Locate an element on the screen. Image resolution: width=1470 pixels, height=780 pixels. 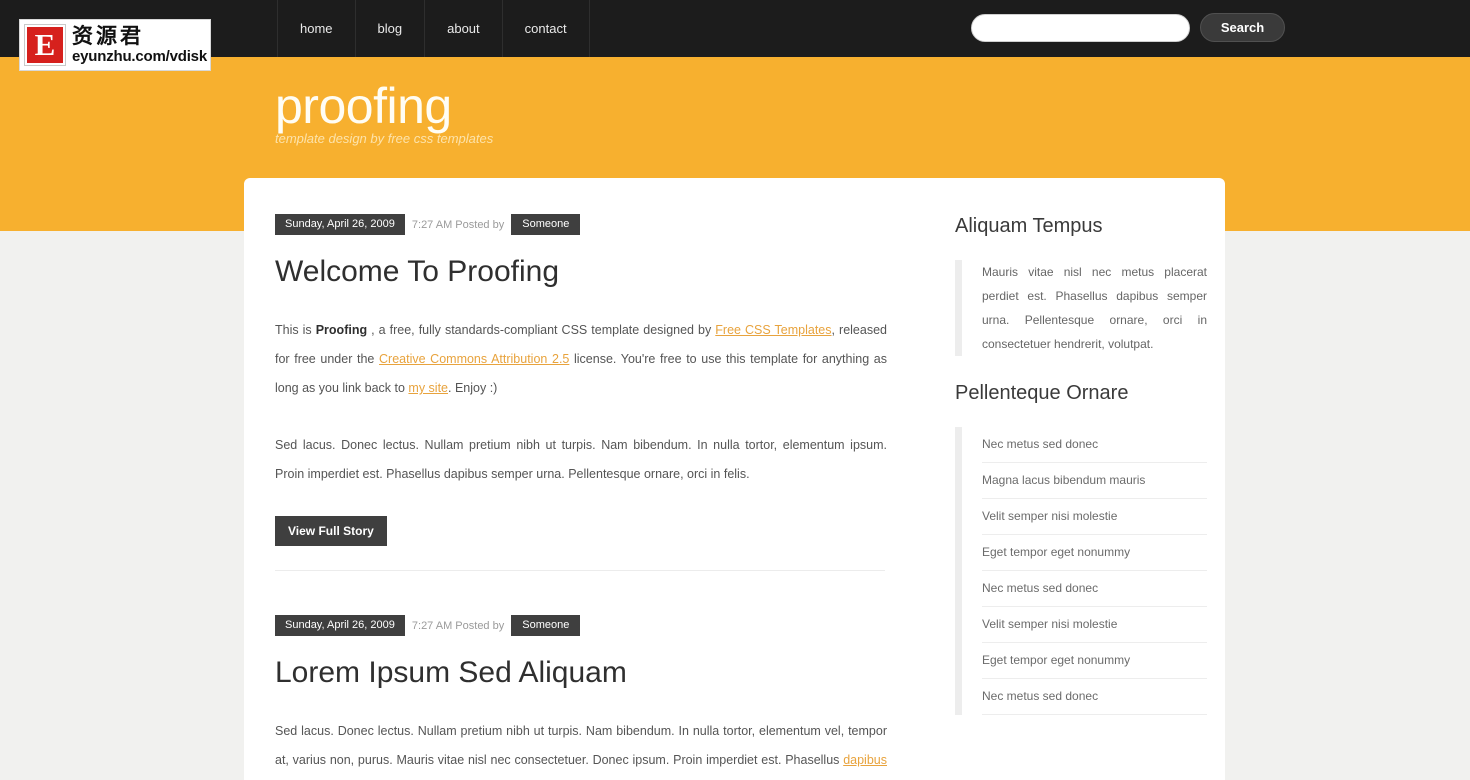
nav-item-blog: blog is located at coordinates (391, 28).